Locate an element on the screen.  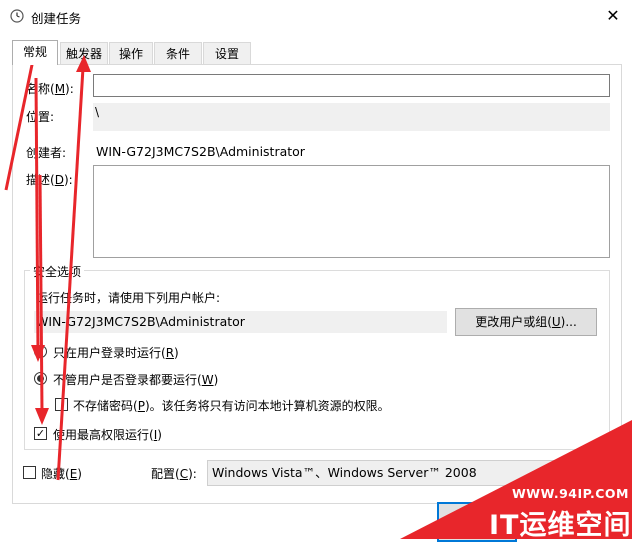
tab-general: 常规 is located at coordinates (35, 52).